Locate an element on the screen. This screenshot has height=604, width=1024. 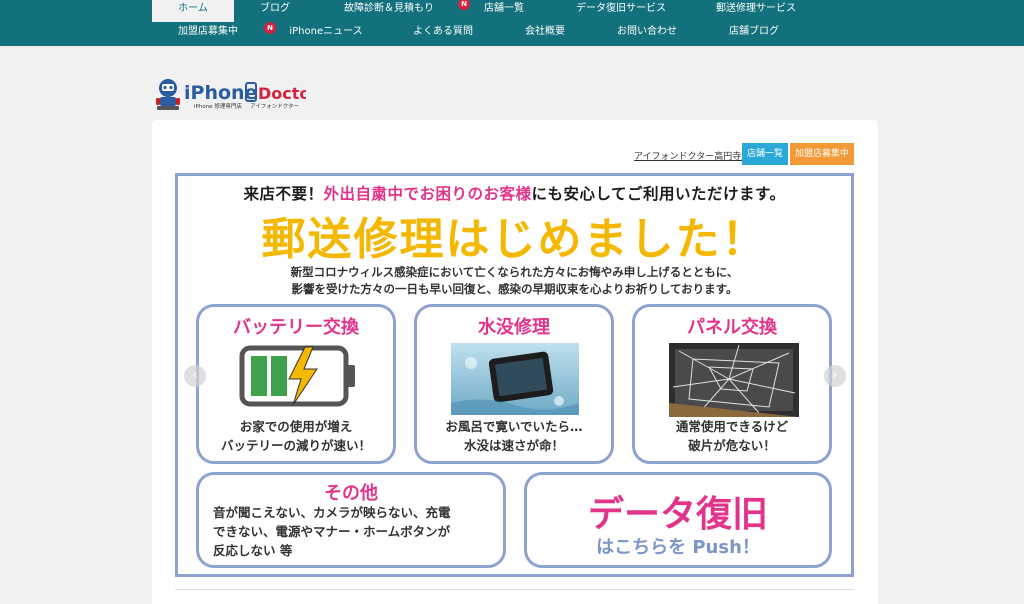
battery-icon is located at coordinates (297, 376).